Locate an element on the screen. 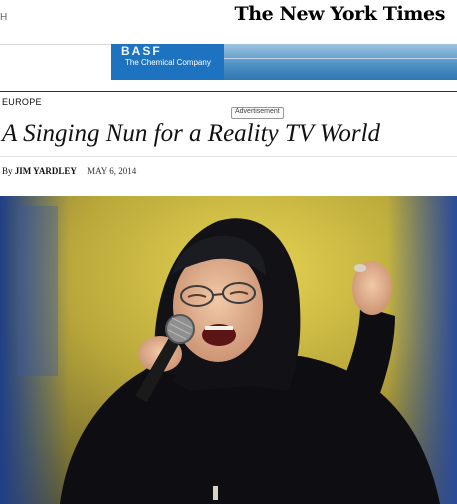 The image size is (457, 504). stage-panel-left is located at coordinates (38, 291).